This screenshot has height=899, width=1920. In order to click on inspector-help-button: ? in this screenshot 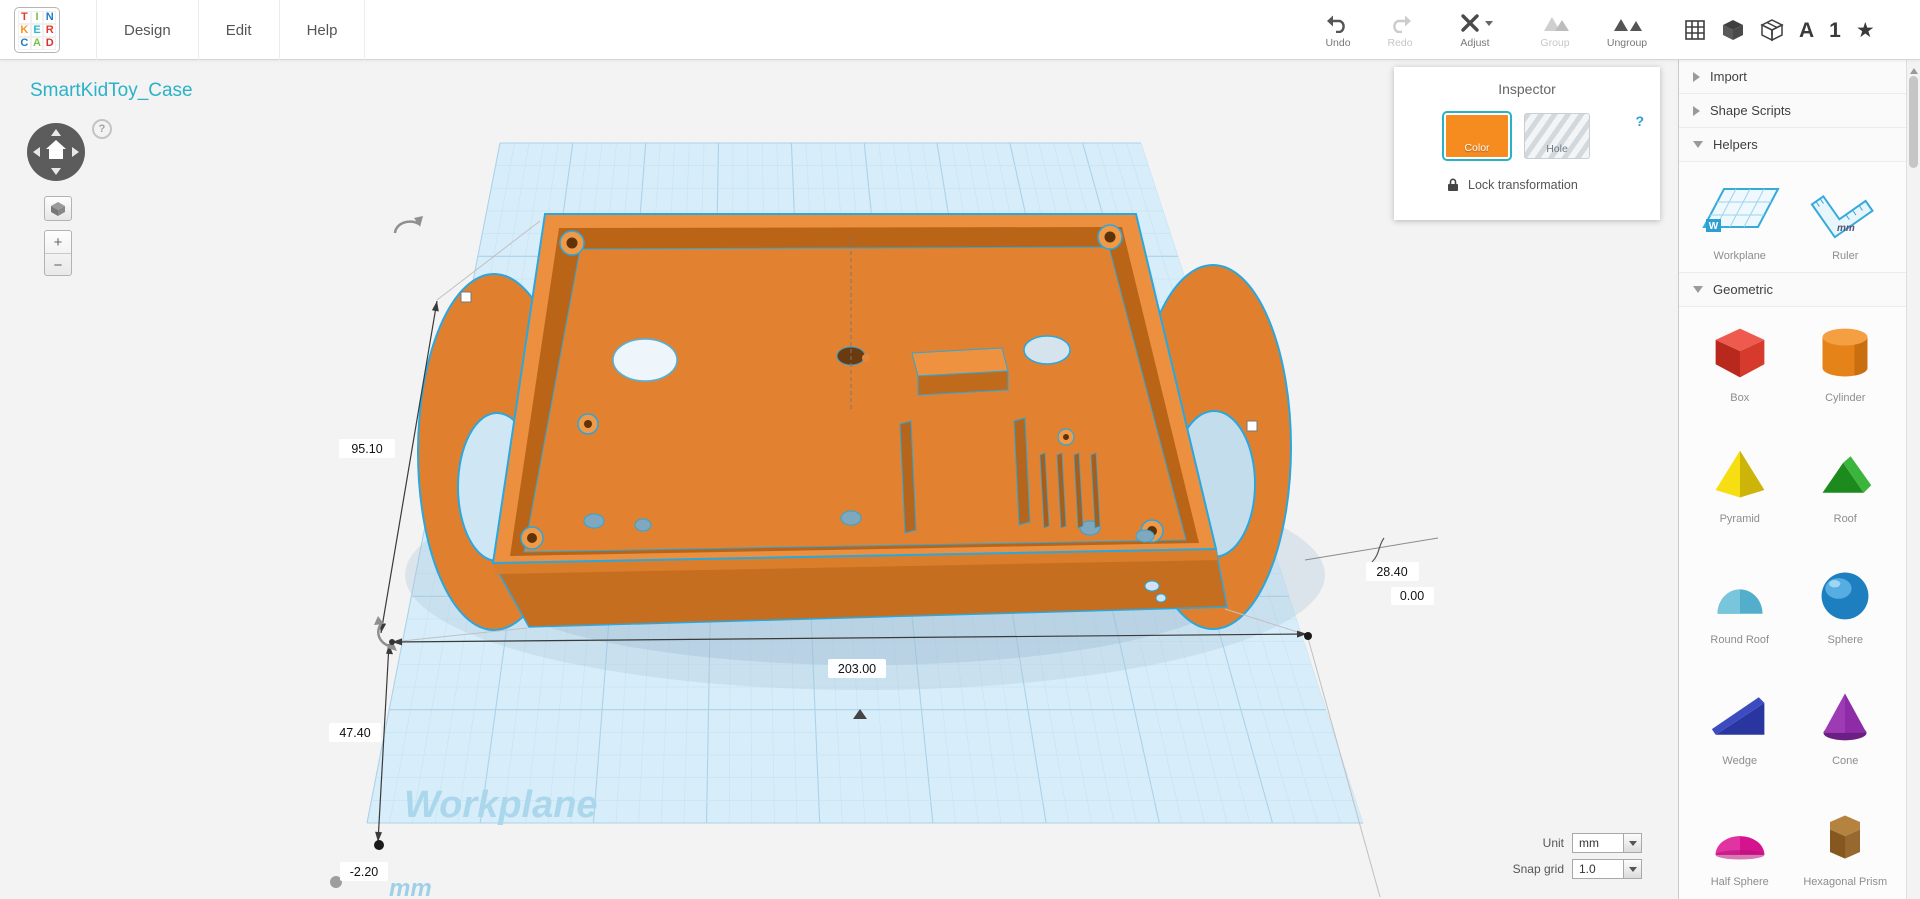, I will do `click(1639, 121)`.